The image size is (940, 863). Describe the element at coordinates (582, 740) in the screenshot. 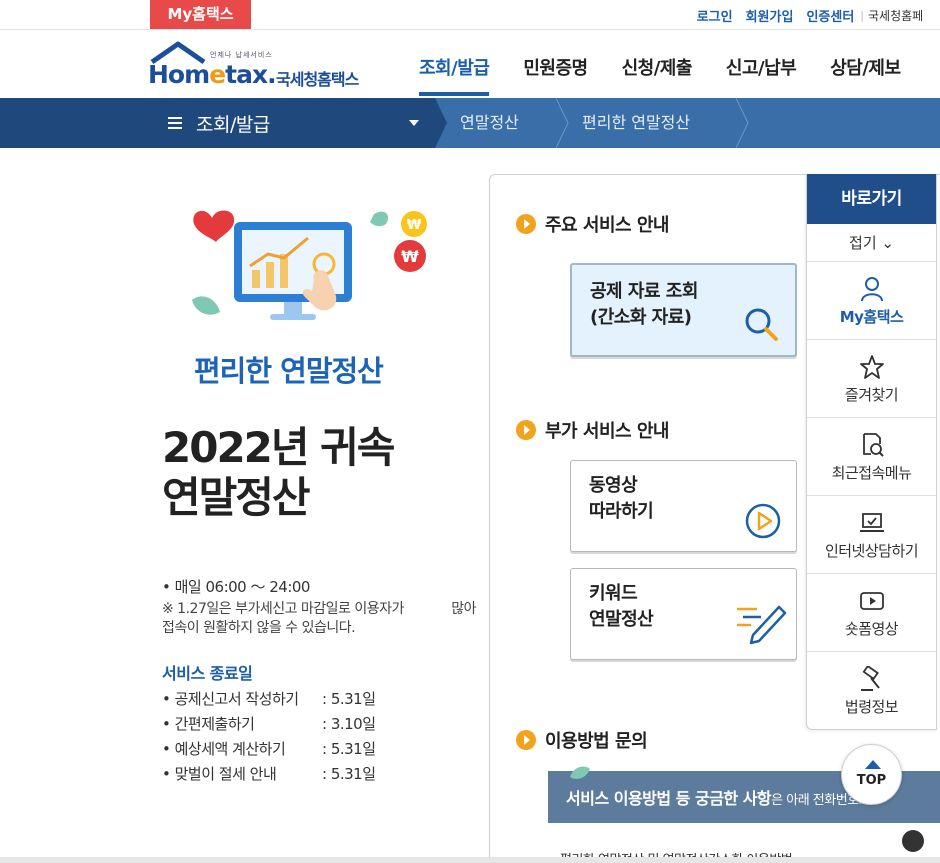

I see `help-inquiry-heading: 이용방법 문의` at that location.